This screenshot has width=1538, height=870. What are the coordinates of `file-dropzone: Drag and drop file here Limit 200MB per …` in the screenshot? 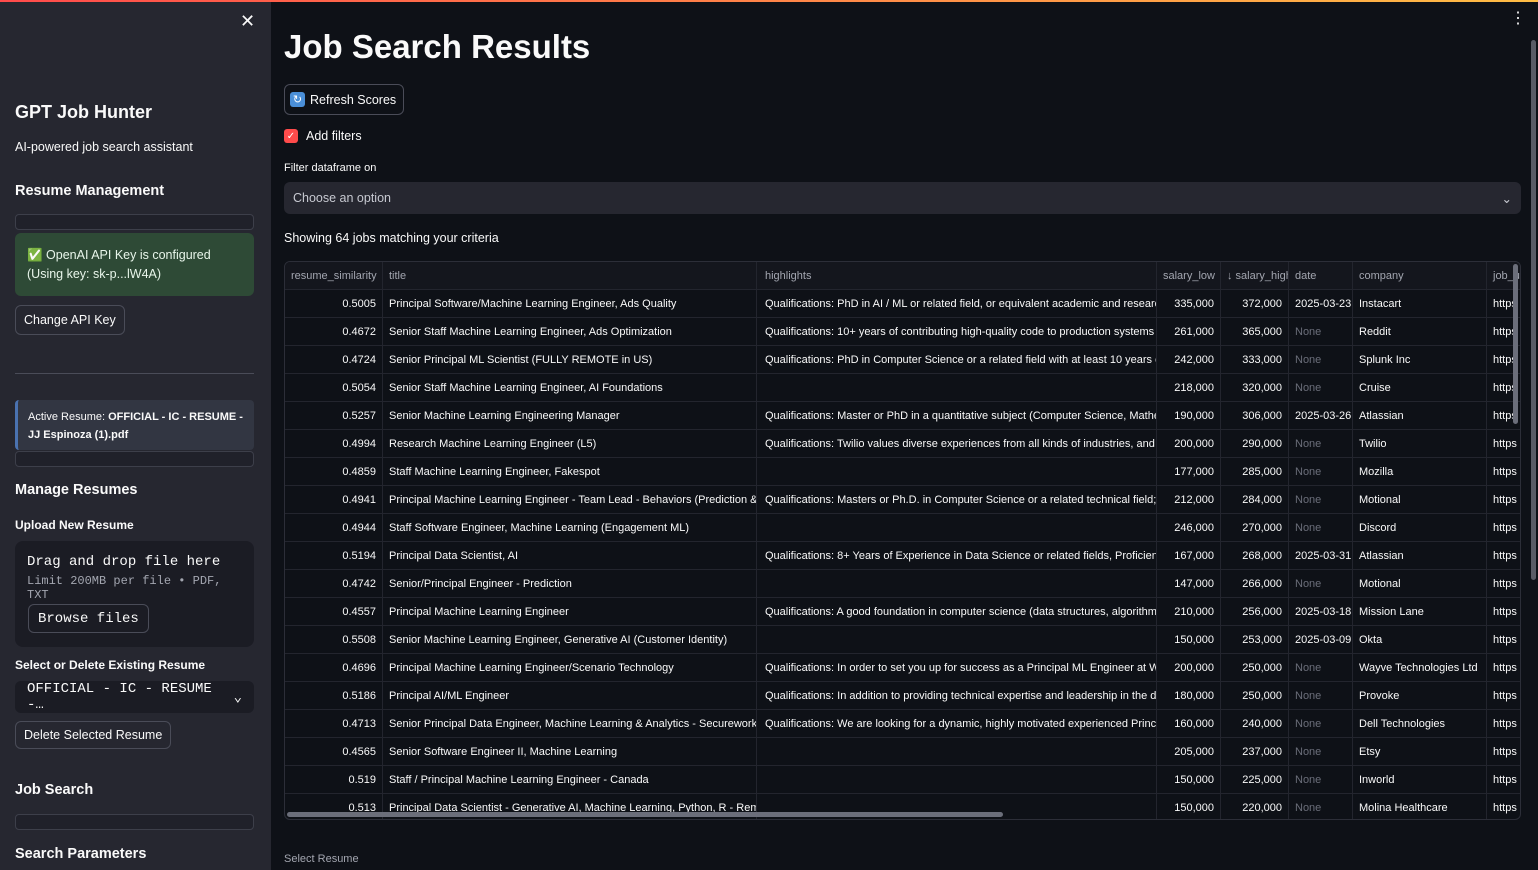 It's located at (134, 594).